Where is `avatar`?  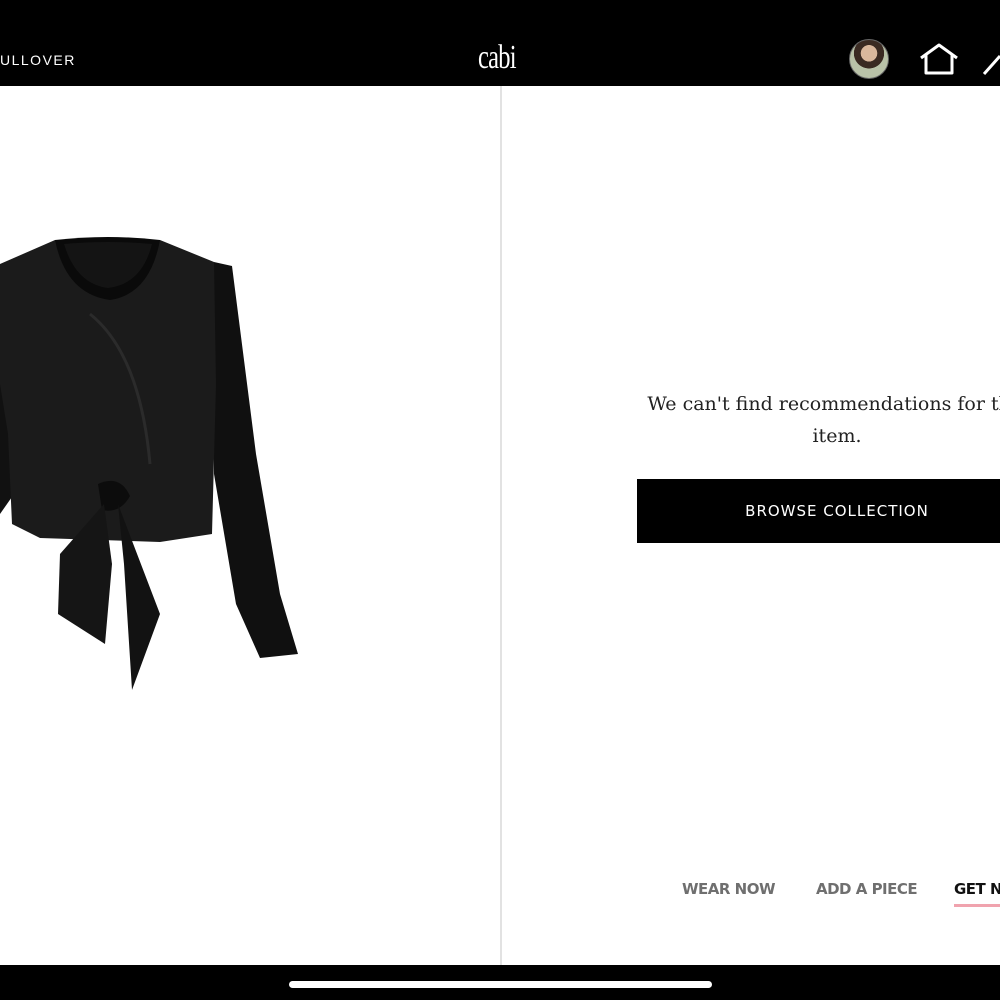 avatar is located at coordinates (869, 59).